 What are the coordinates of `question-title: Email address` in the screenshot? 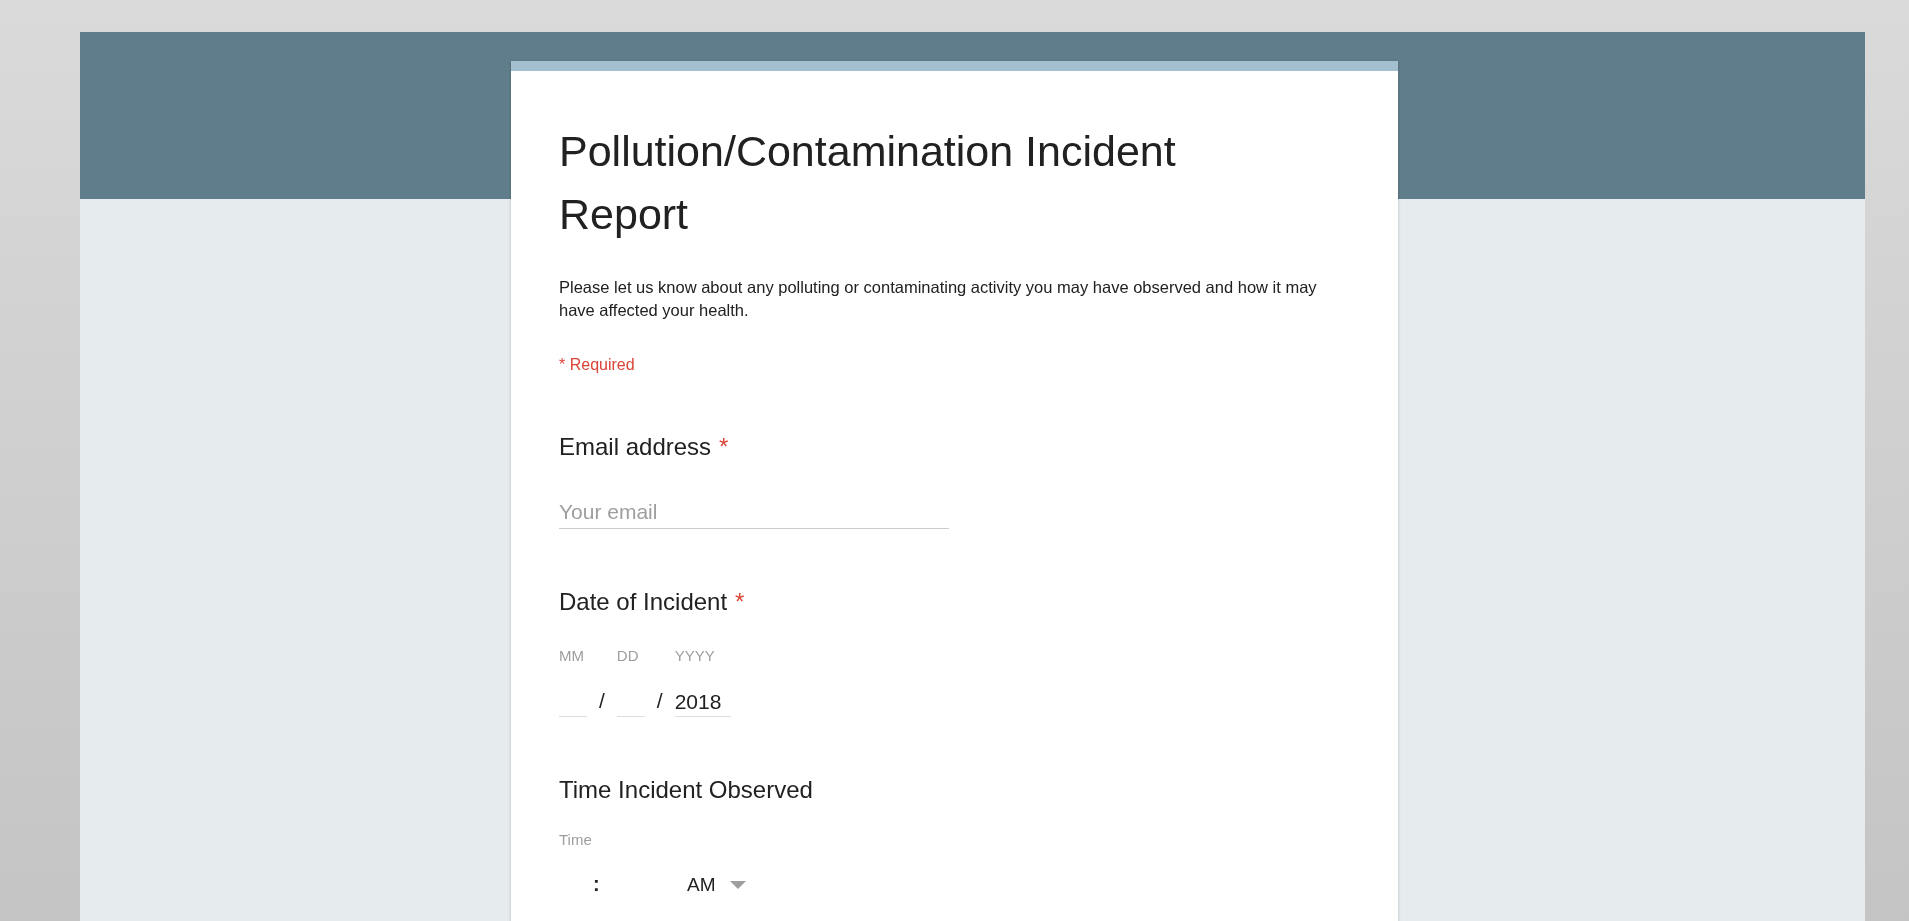 It's located at (635, 447).